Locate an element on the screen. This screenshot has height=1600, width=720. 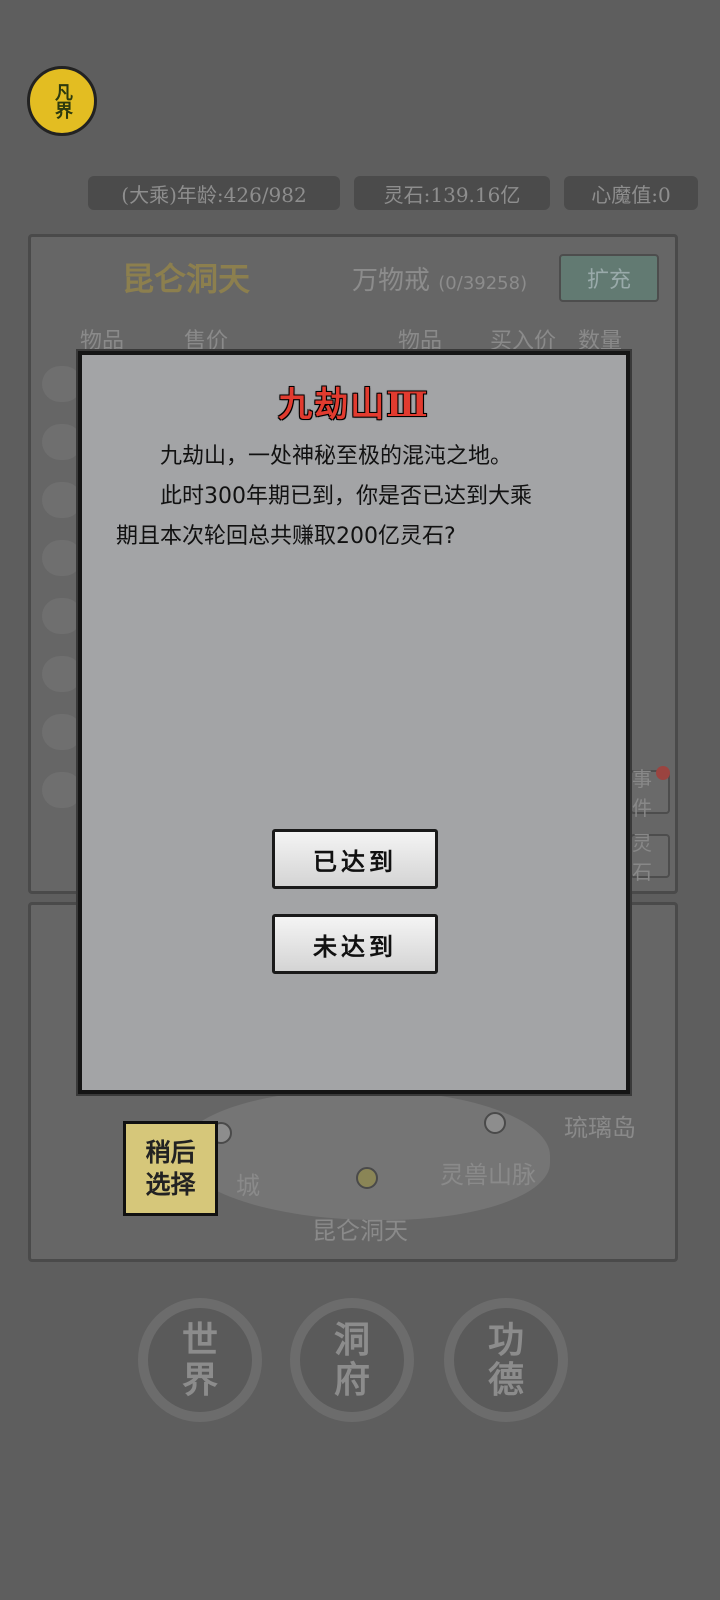
ring-title-text: 万物戒 is located at coordinates (391, 281).